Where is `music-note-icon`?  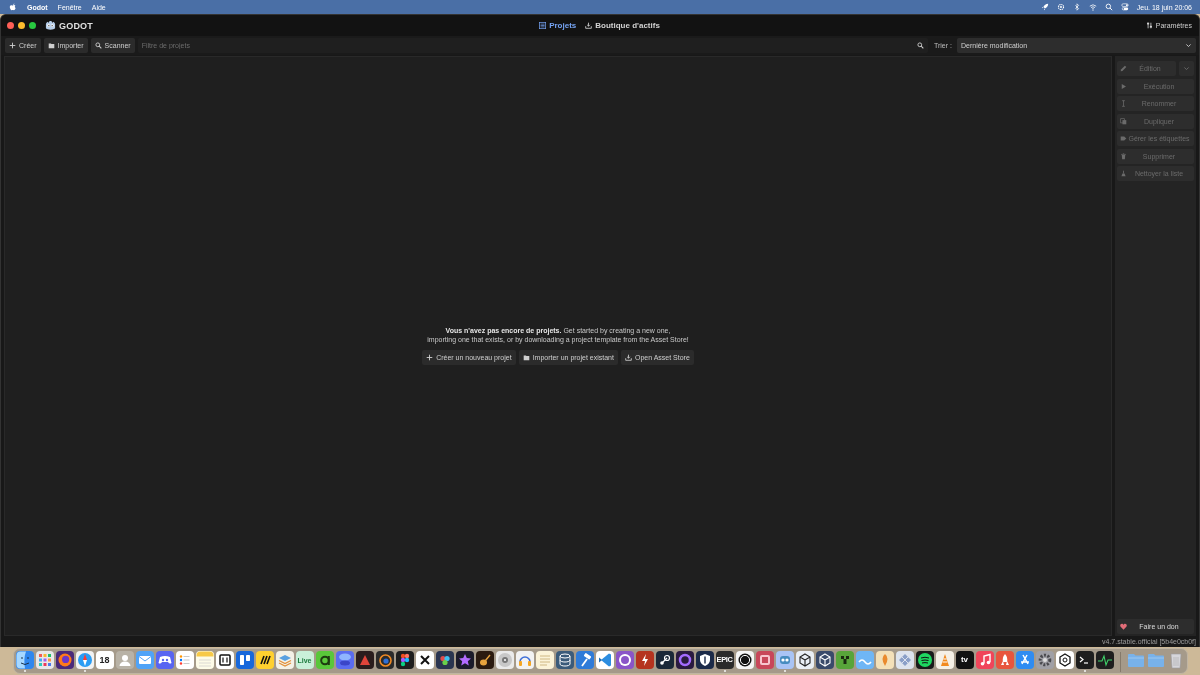
music-note-icon is located at coordinates (984, 660).